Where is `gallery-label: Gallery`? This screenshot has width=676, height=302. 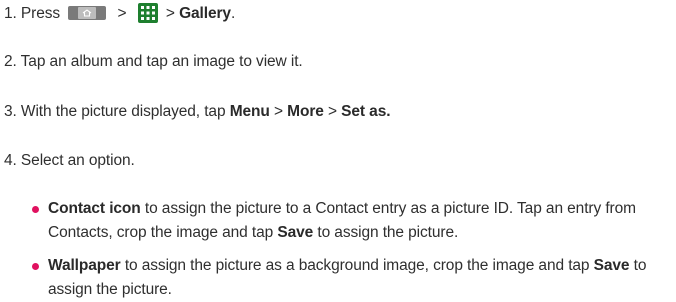
gallery-label: Gallery is located at coordinates (205, 14).